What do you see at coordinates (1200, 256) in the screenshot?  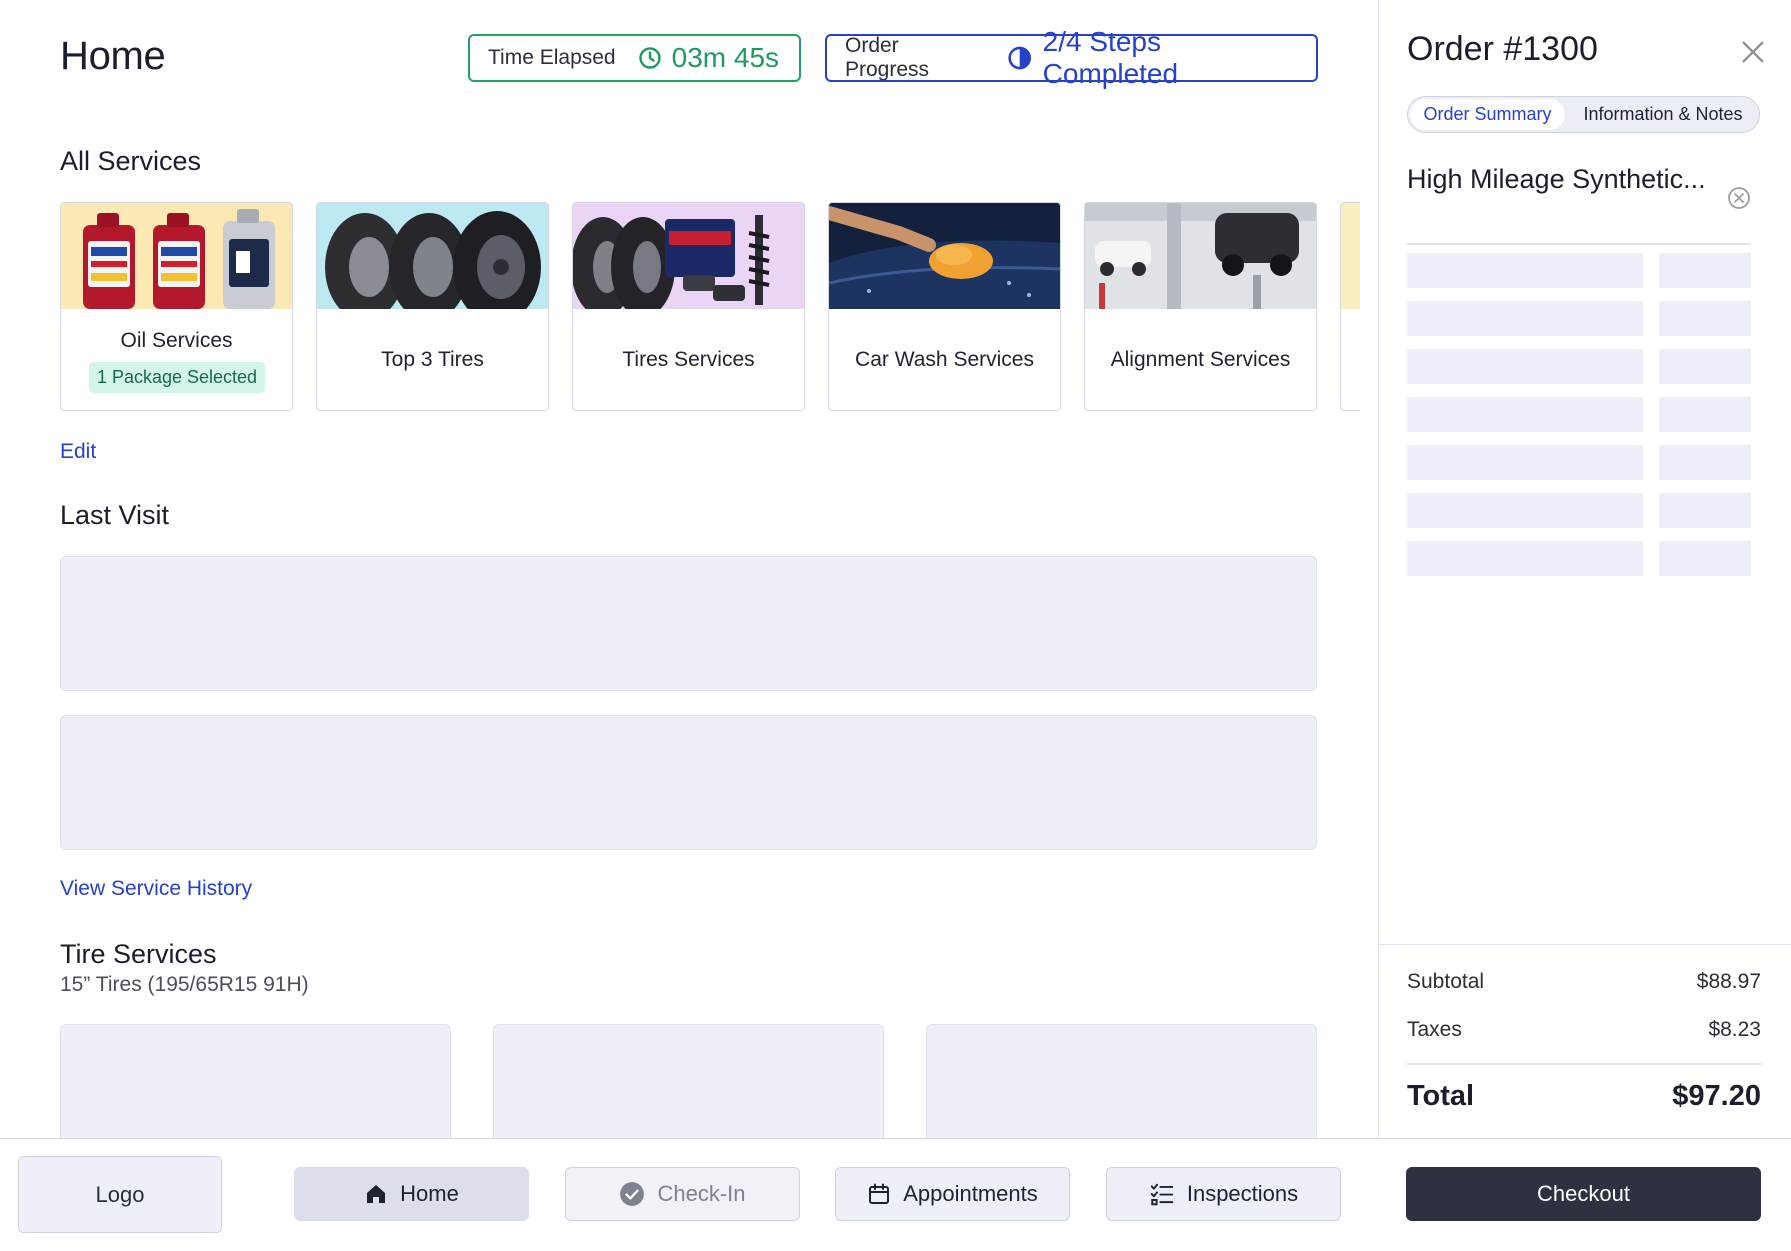 I see `alignment-garage-image` at bounding box center [1200, 256].